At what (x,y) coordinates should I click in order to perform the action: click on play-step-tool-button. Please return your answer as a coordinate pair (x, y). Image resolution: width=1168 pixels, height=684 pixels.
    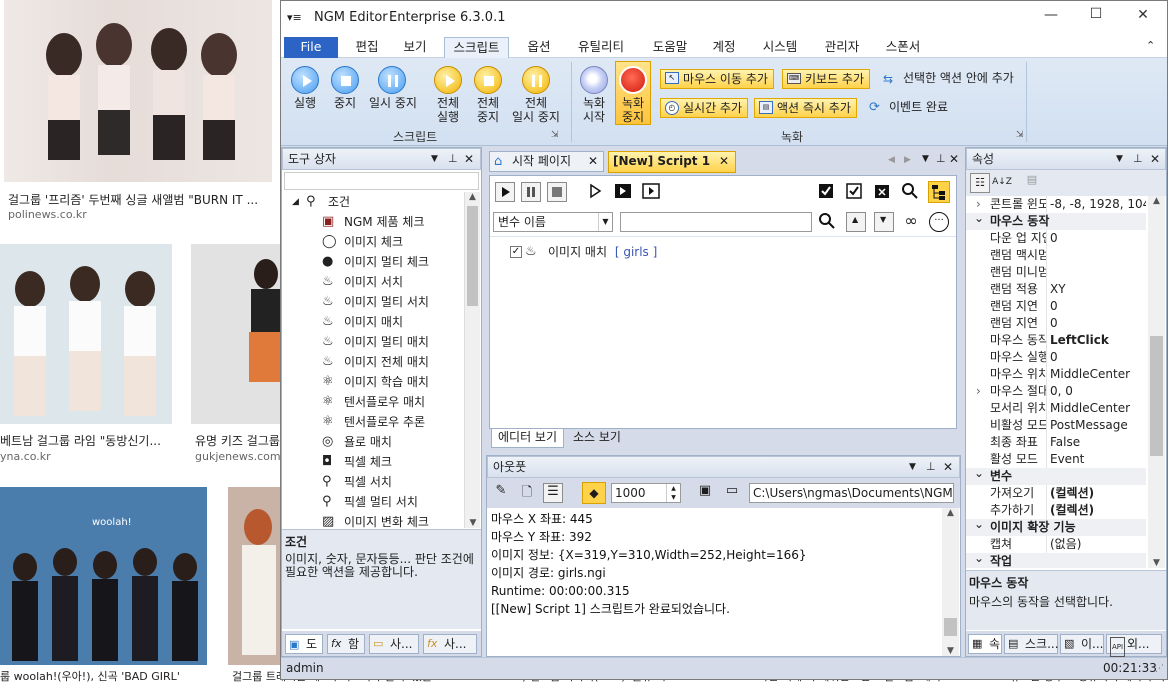
    Looking at the image, I should click on (624, 192).